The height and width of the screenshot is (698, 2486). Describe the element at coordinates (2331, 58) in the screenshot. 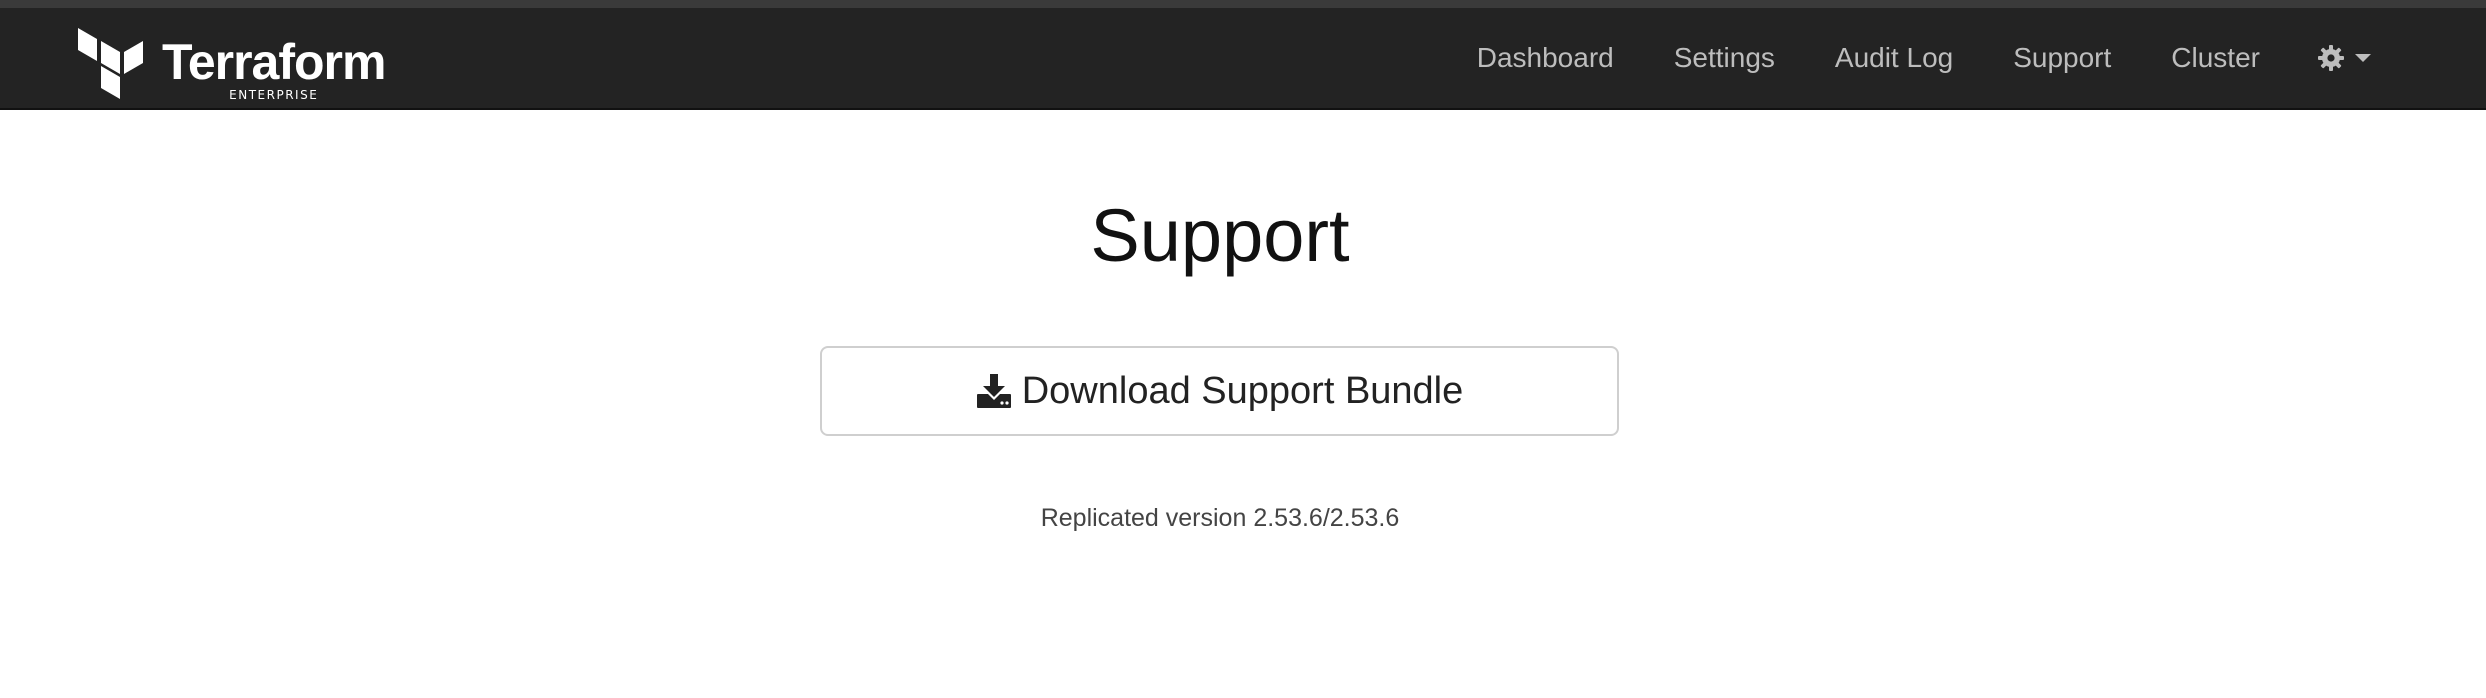

I see `gear-icon` at that location.